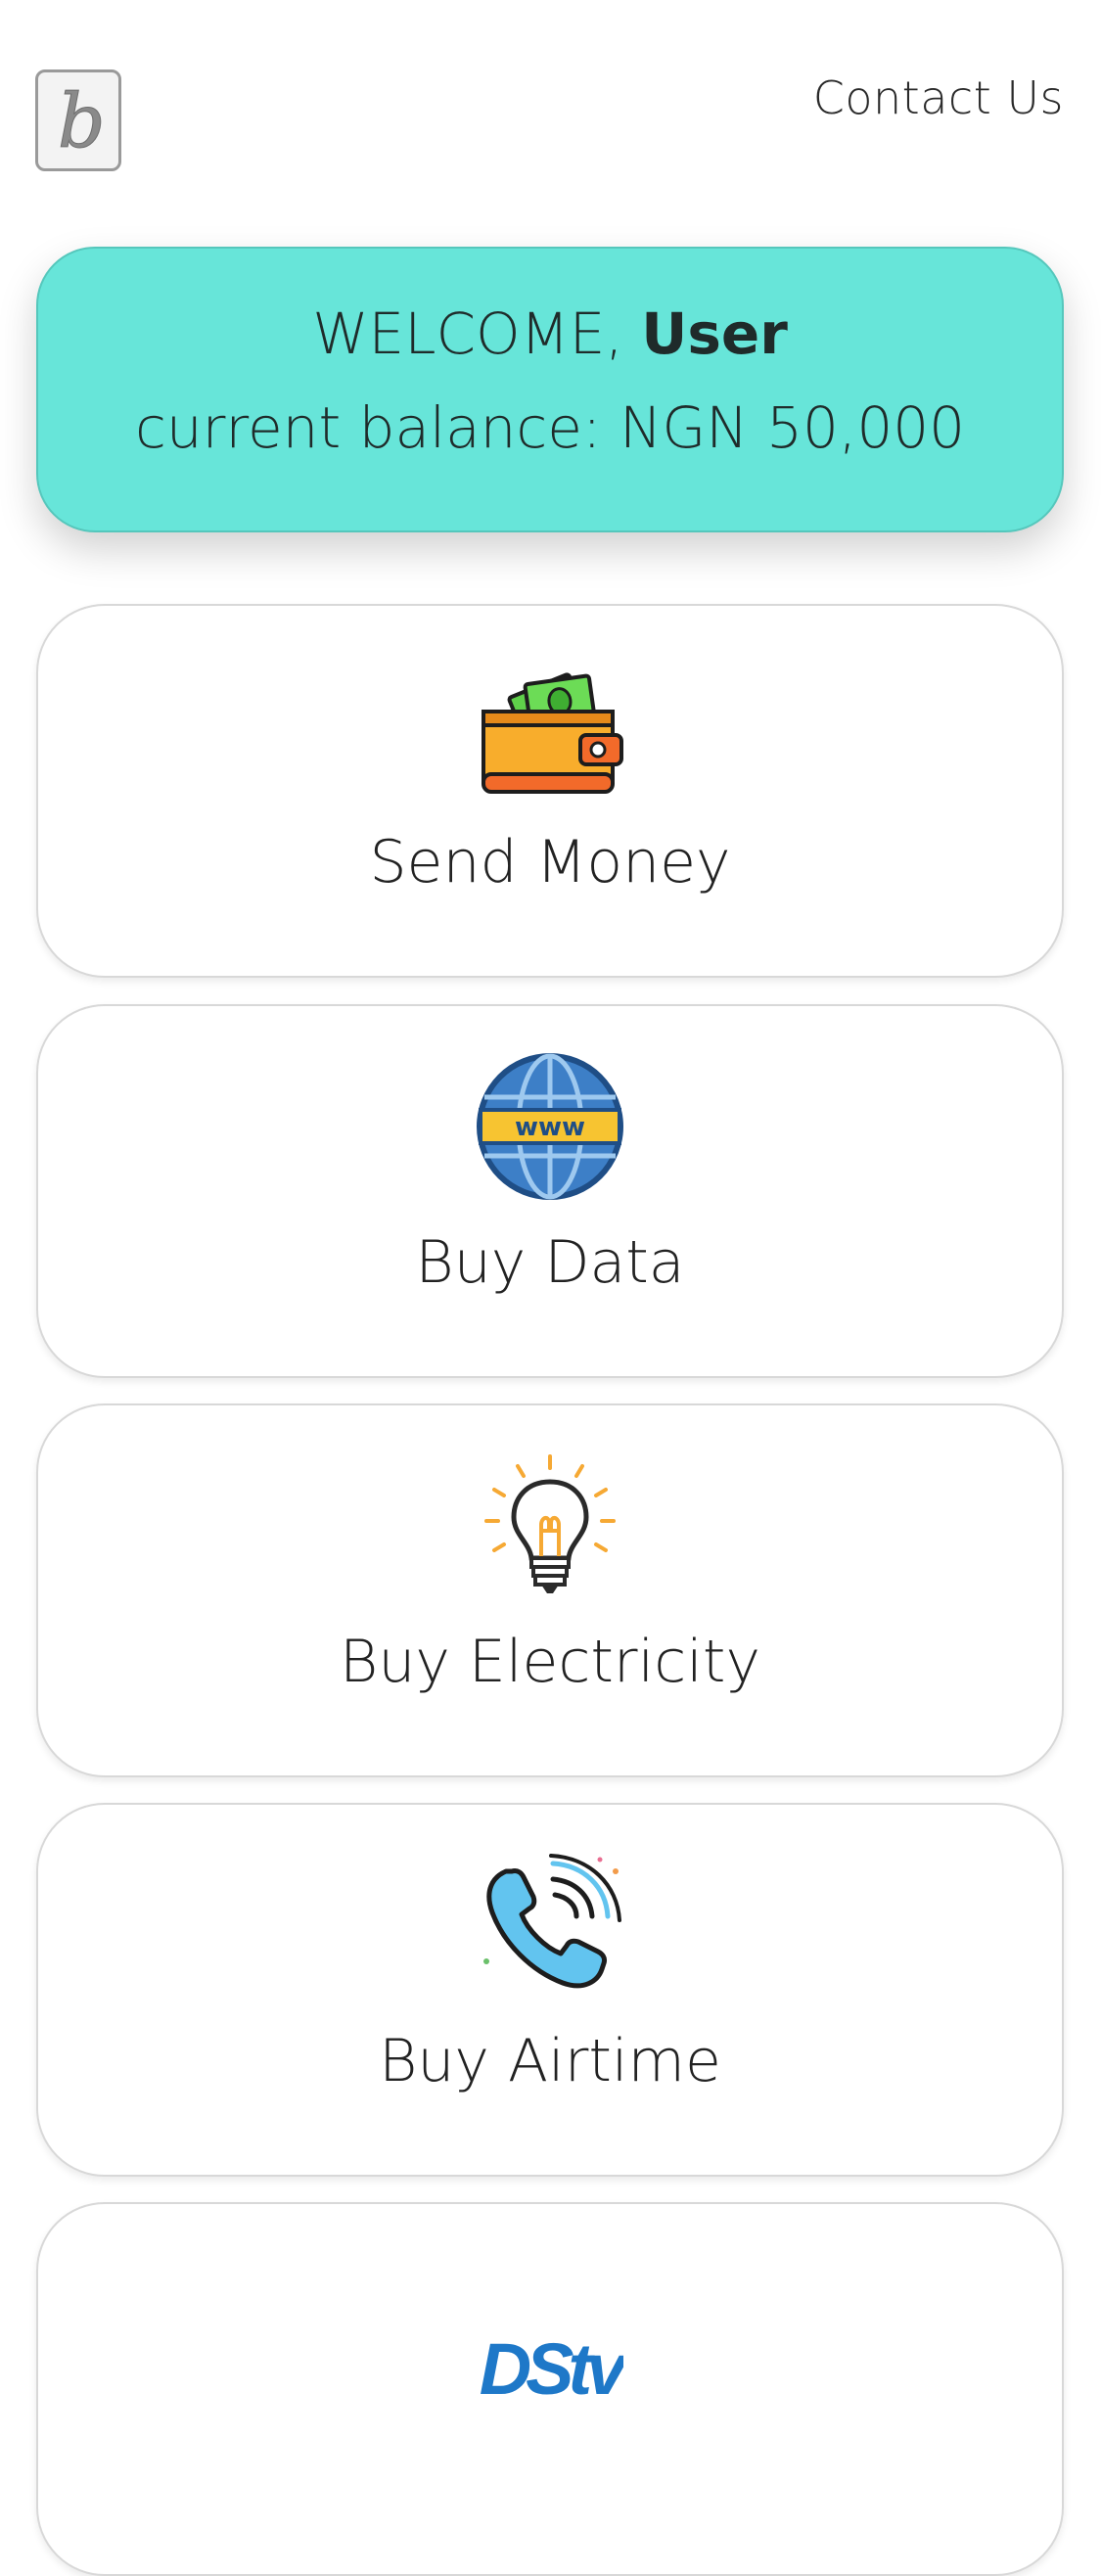 This screenshot has height=2576, width=1101. I want to click on buy-electricity-label: Buy Electricity, so click(550, 1662).